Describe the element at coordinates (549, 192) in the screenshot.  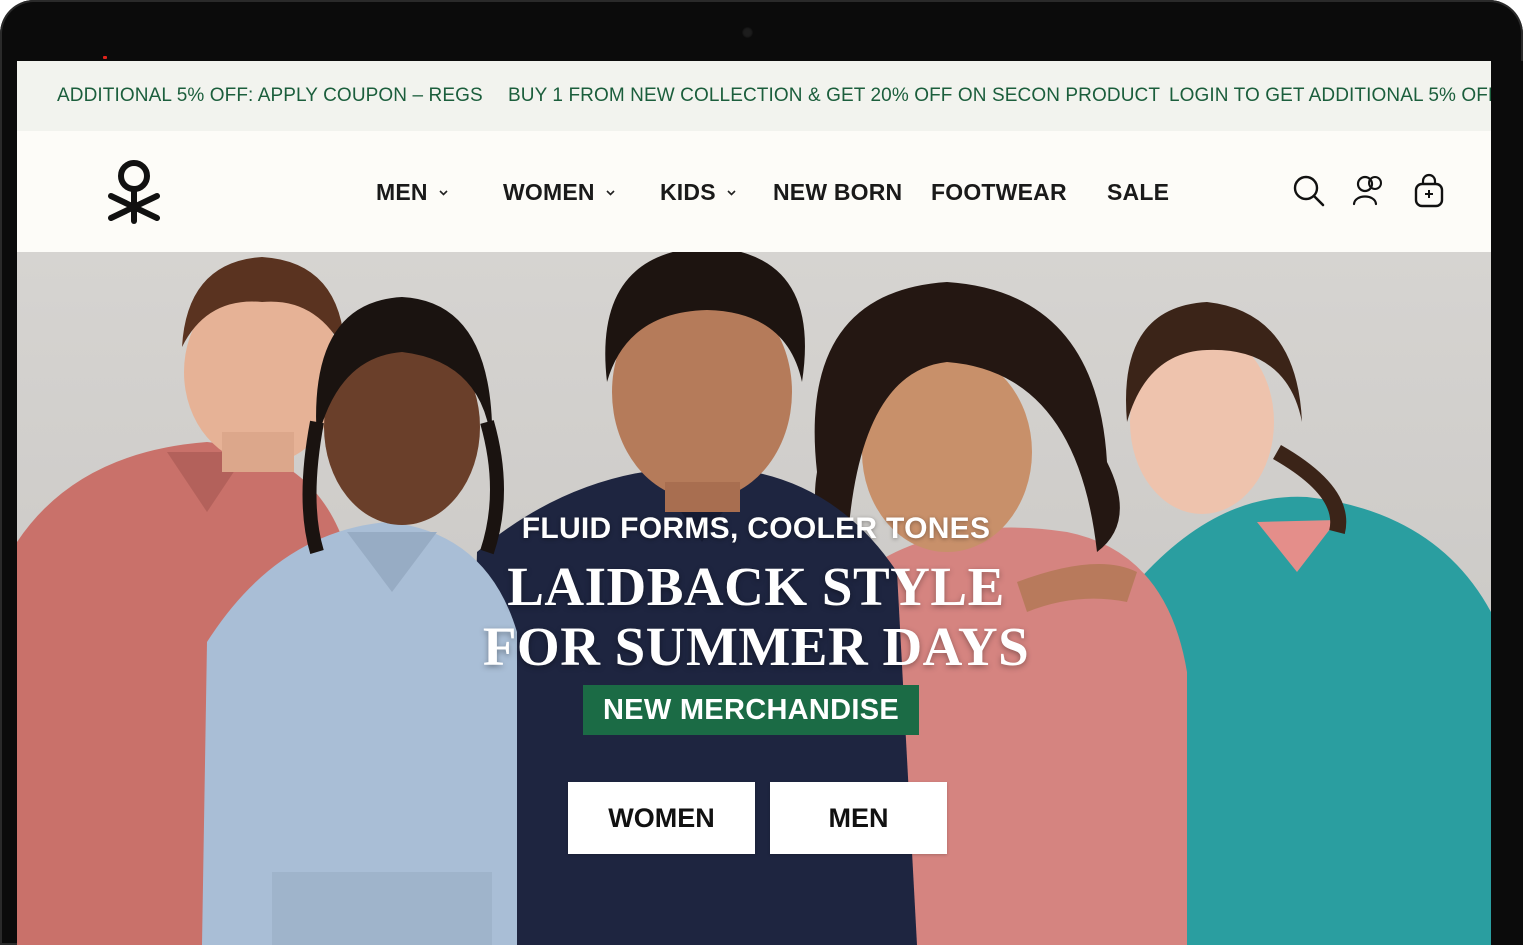
I see `nav-women-label: WOMEN` at that location.